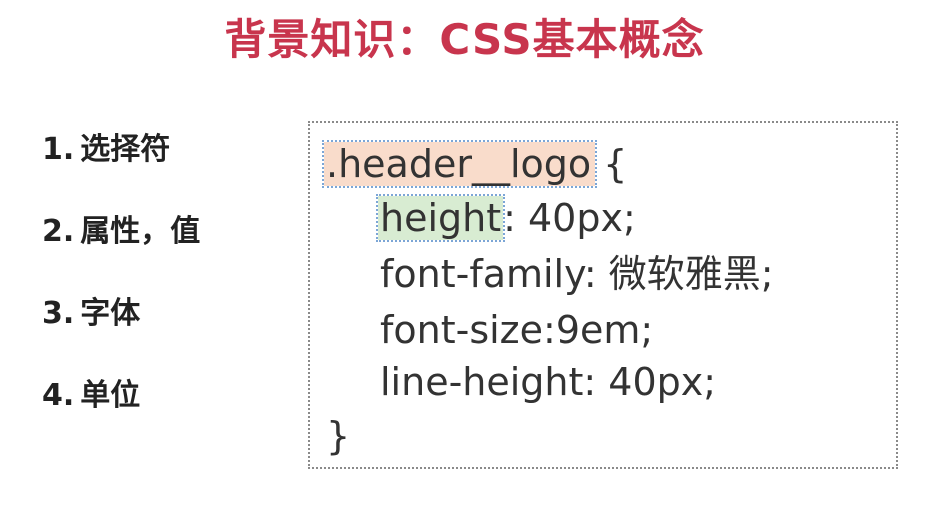 Image resolution: width=929 pixels, height=518 pixels. Describe the element at coordinates (140, 231) in the screenshot. I see `topic-label: 属性，值` at that location.